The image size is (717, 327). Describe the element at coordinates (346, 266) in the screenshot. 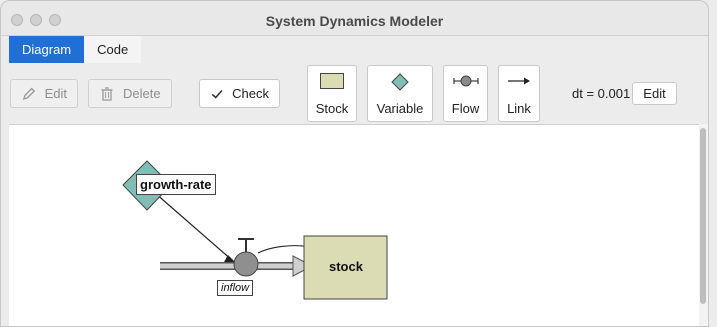

I see `stock-label: stock` at that location.